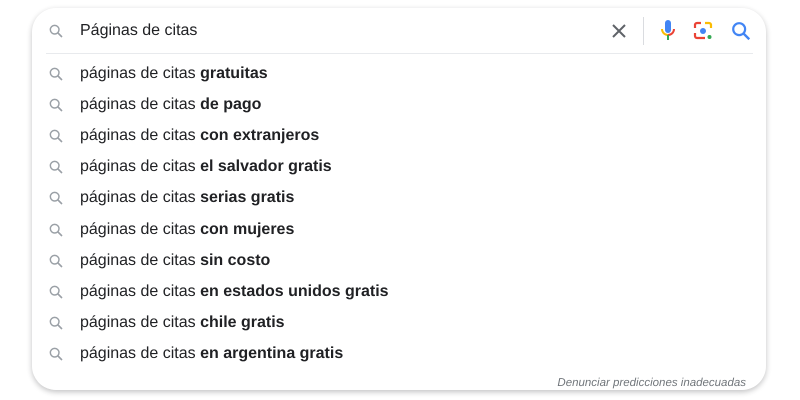 The height and width of the screenshot is (400, 800). I want to click on suggestion-item: páginas de citas gratuitas, so click(174, 73).